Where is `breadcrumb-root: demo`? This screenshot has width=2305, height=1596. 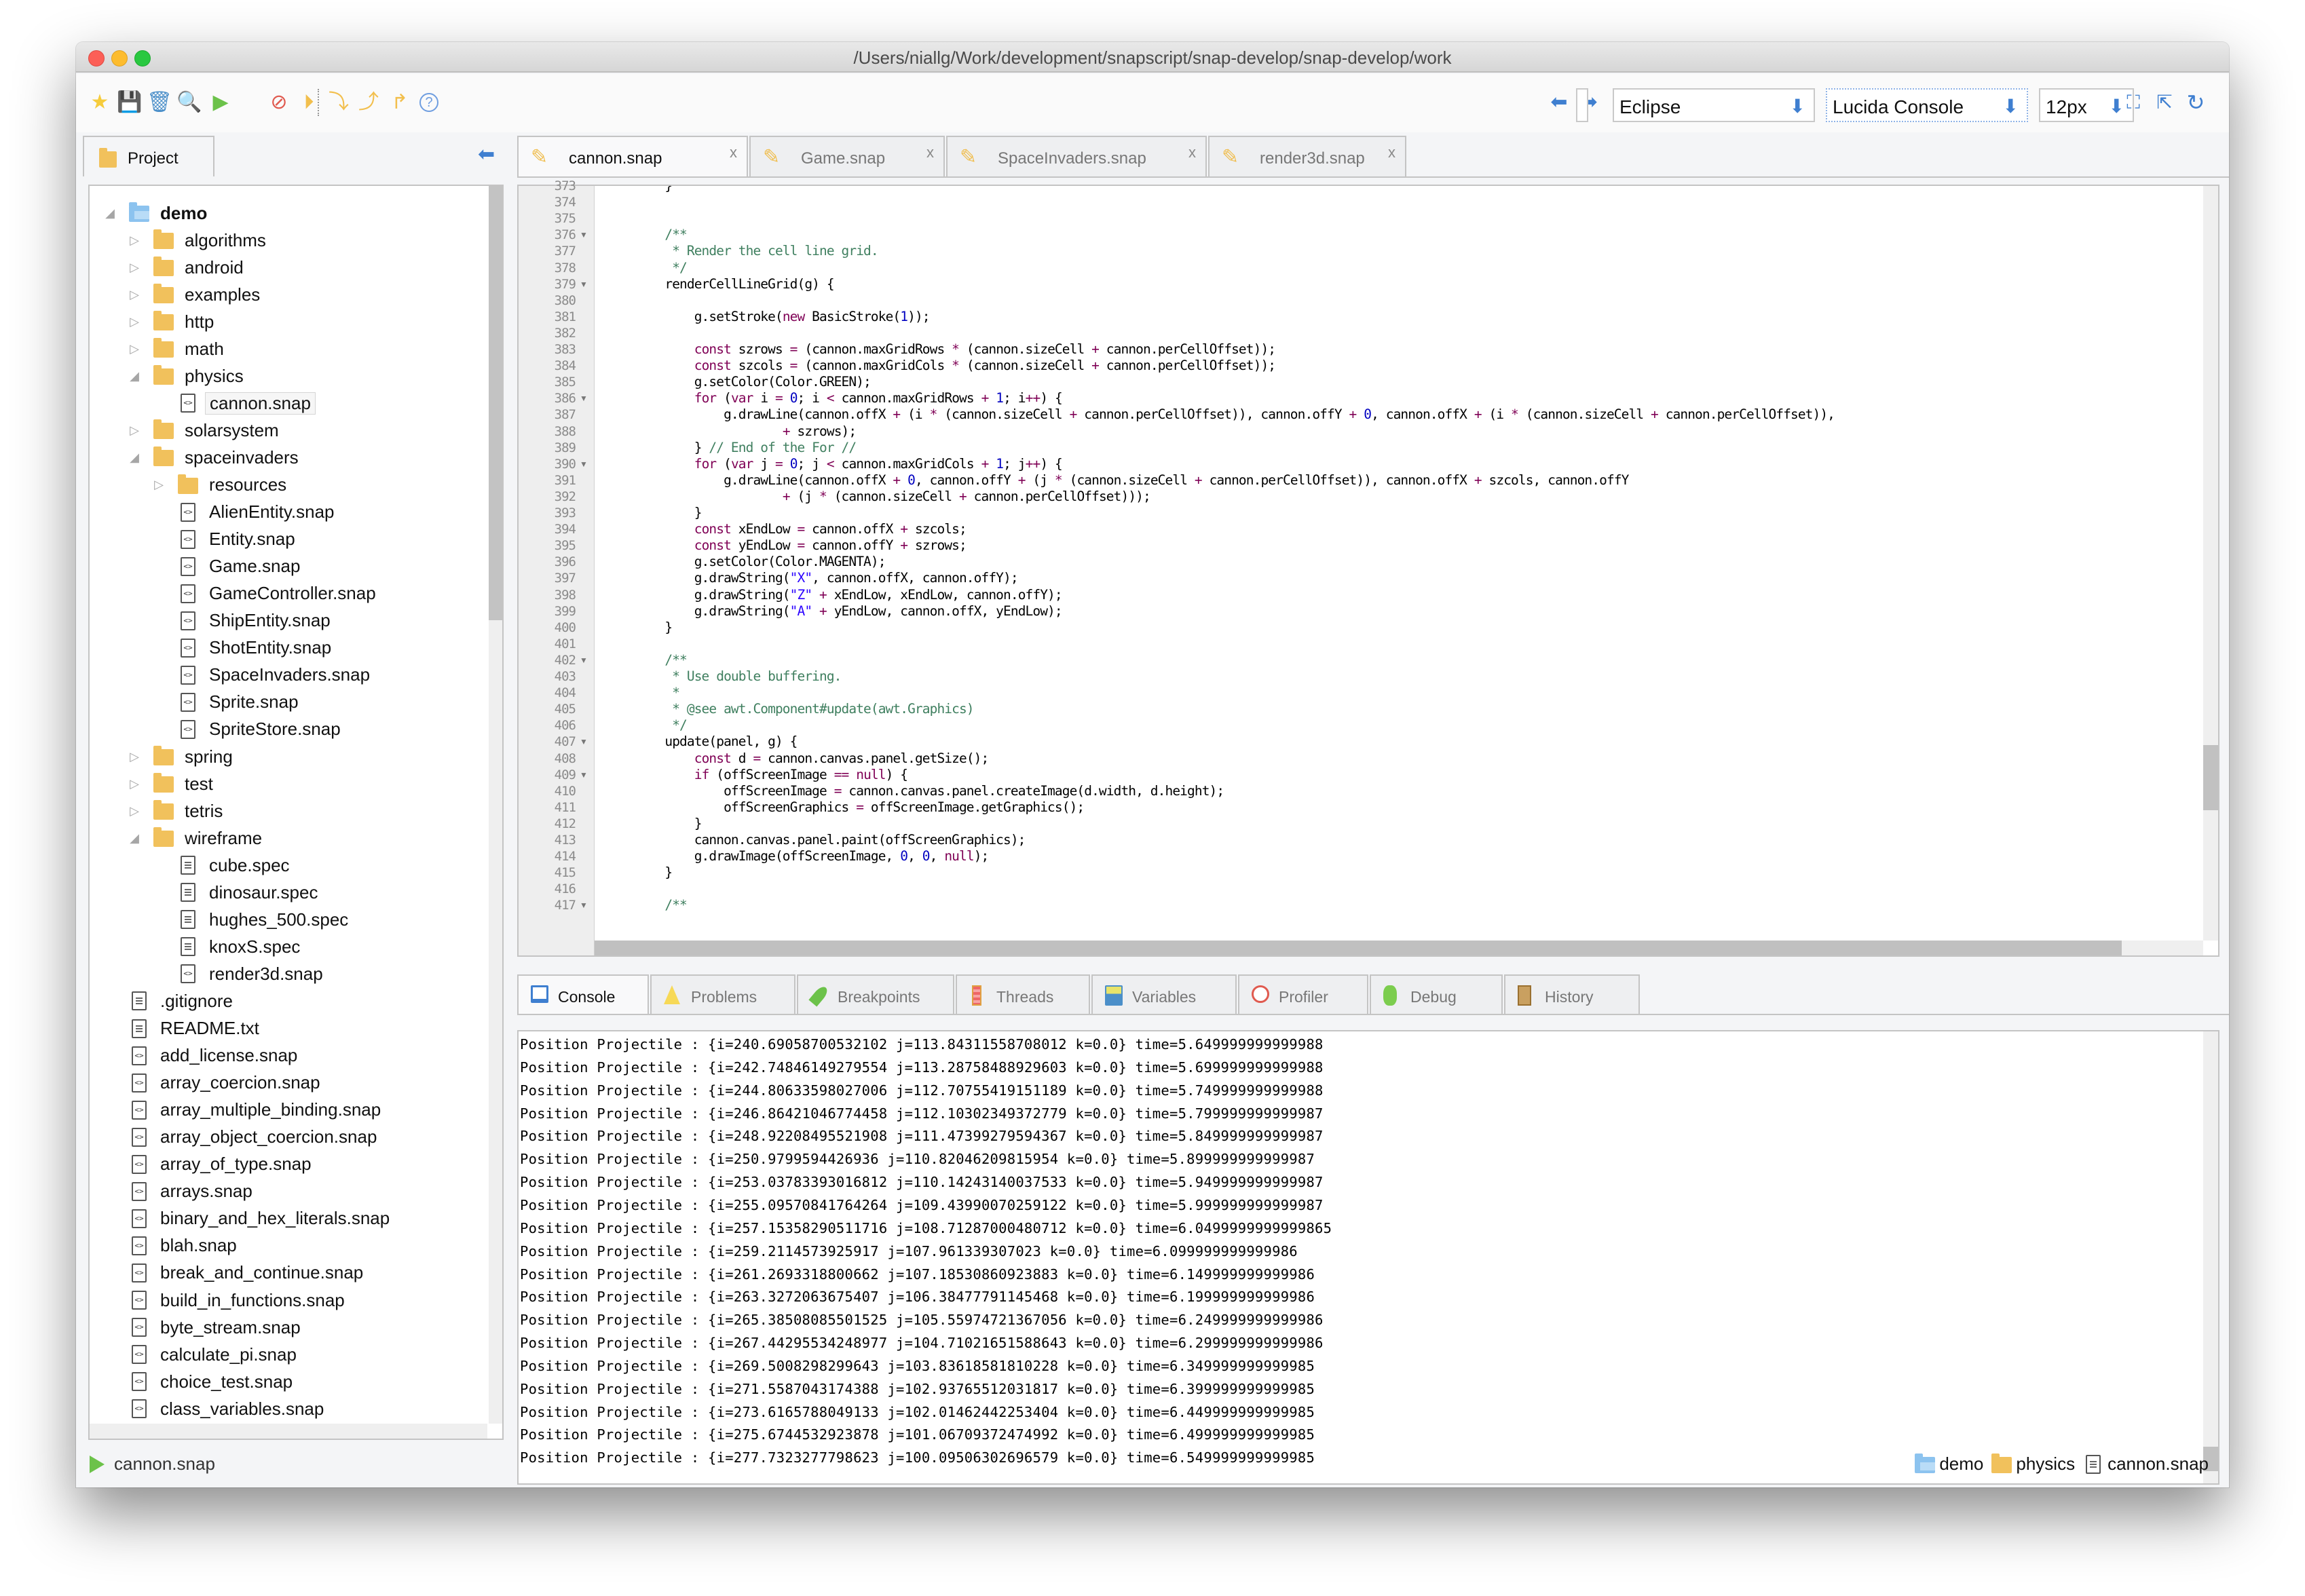
breadcrumb-root: demo is located at coordinates (1948, 1464).